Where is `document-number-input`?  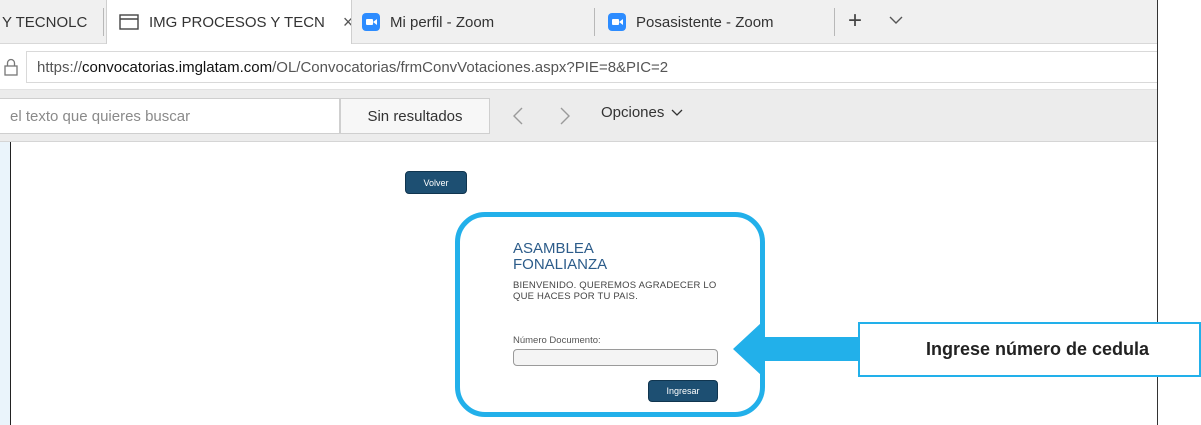
document-number-input is located at coordinates (615, 357).